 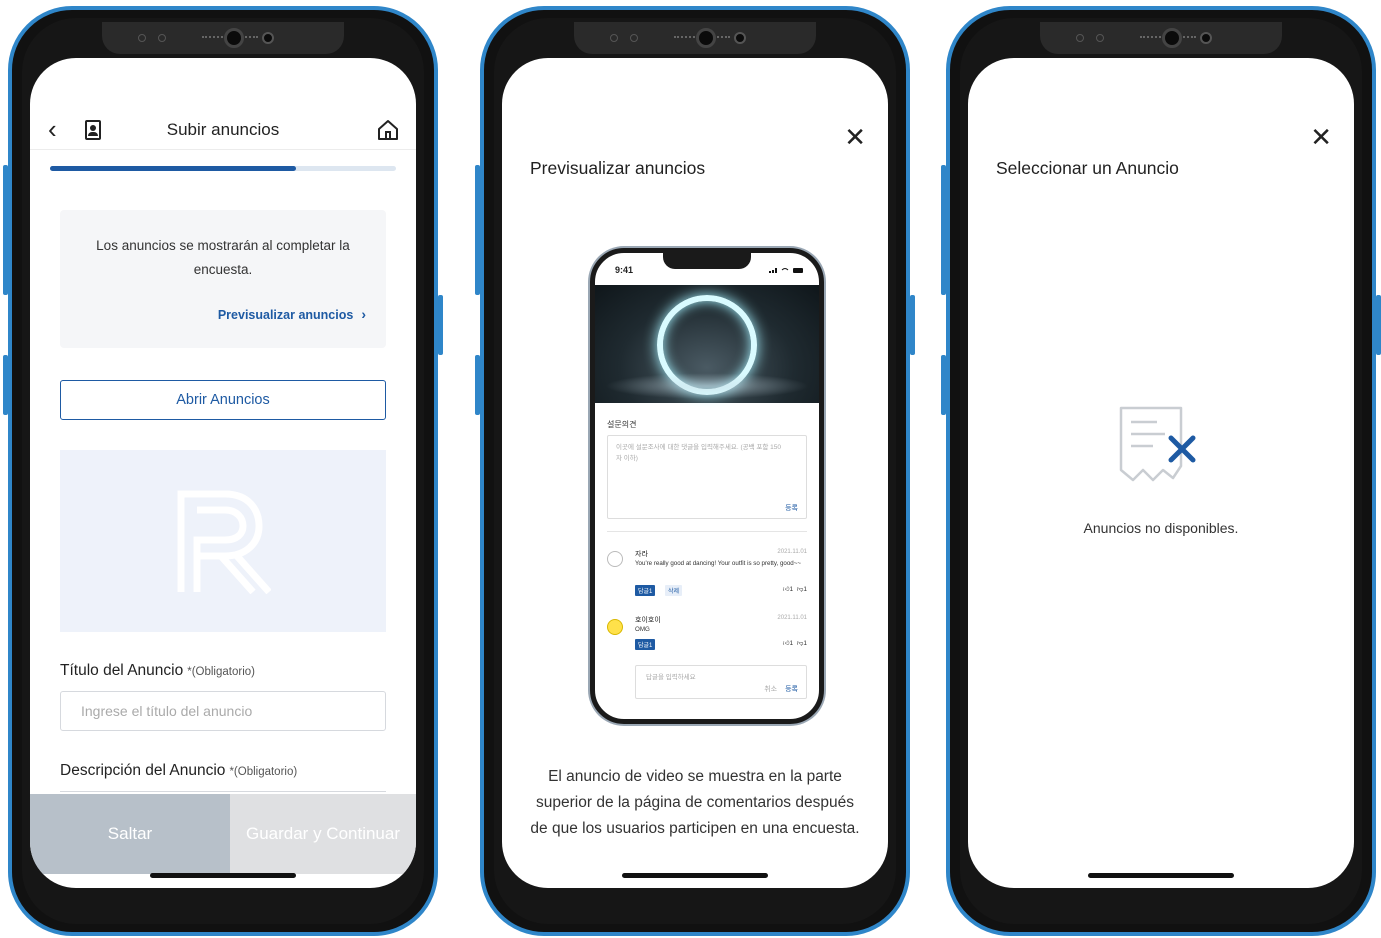 What do you see at coordinates (223, 711) in the screenshot?
I see `ad-title-input: Ingrese el título del anuncio` at bounding box center [223, 711].